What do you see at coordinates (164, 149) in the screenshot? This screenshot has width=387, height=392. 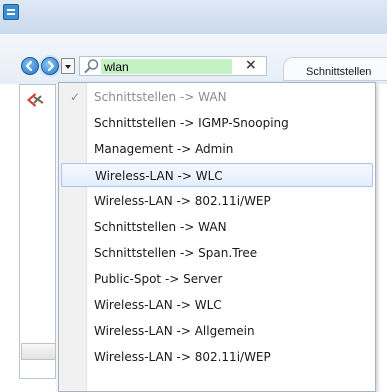 I see `result-label: Management -> Admin` at bounding box center [164, 149].